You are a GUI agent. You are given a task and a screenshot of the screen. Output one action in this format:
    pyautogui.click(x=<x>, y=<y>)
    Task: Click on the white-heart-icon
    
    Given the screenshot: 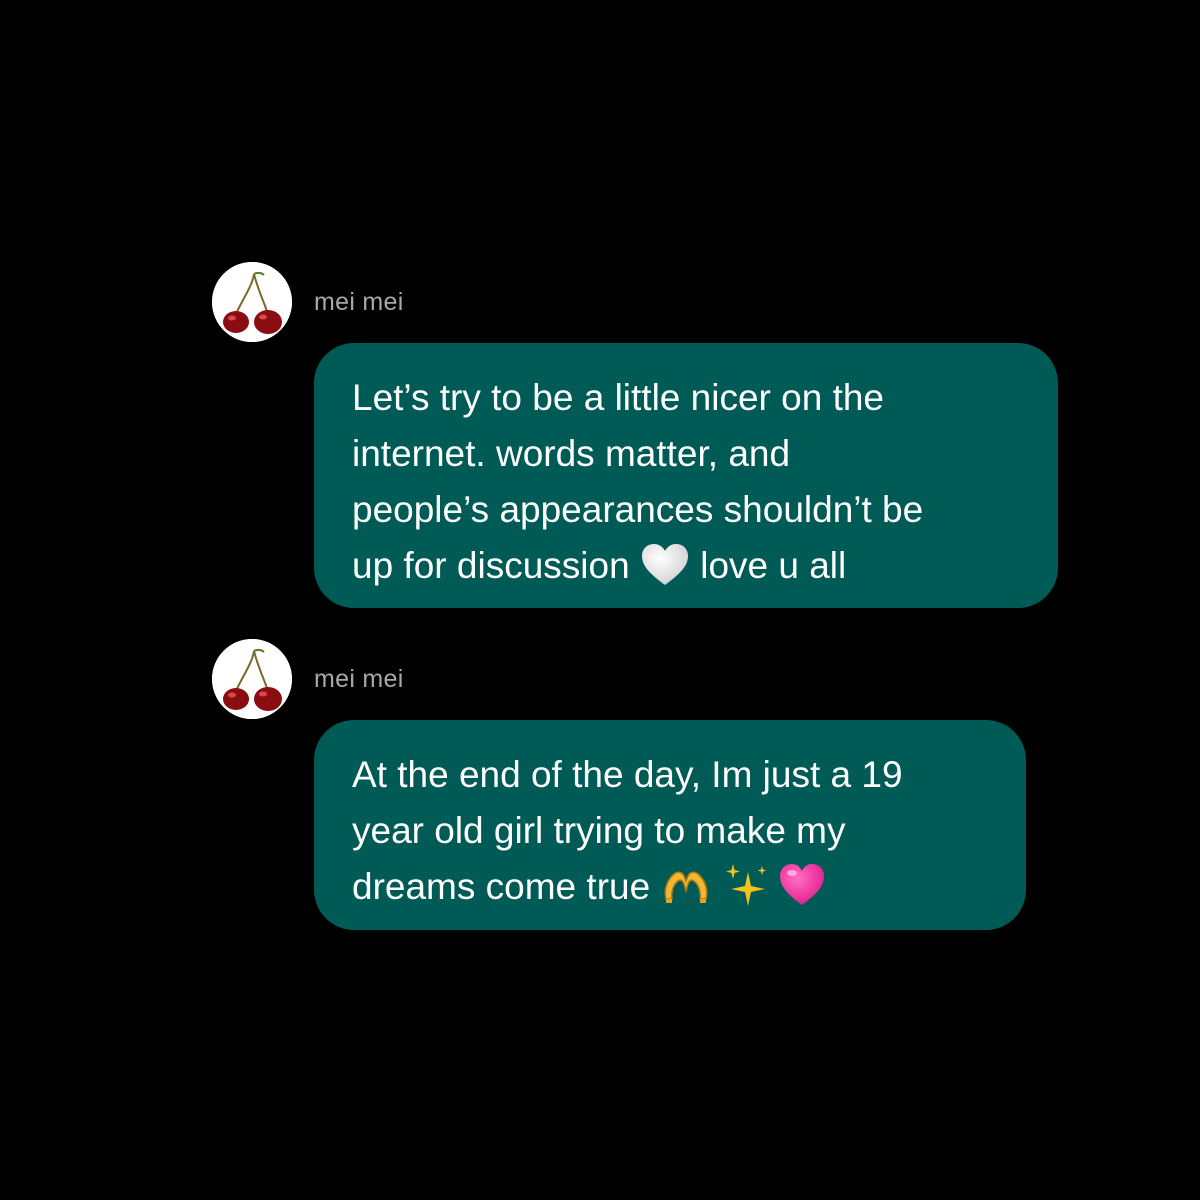 What is the action you would take?
    pyautogui.click(x=665, y=565)
    